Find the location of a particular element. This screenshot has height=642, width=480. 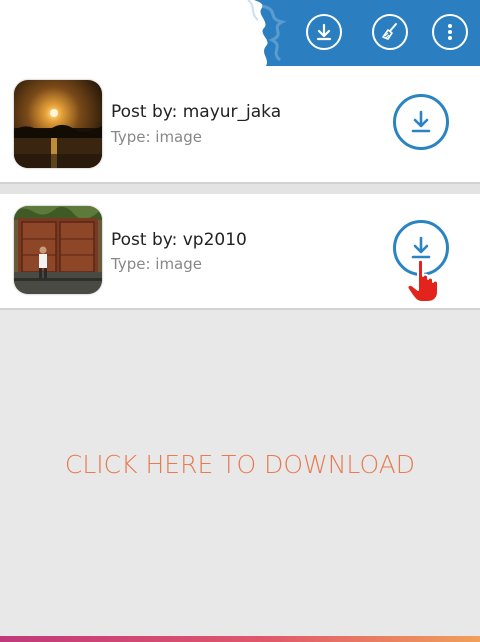

more-vertical-icon is located at coordinates (450, 32).